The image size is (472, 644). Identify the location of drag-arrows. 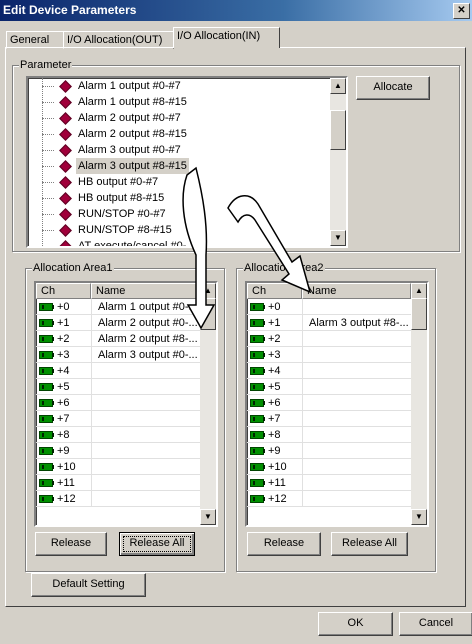
(247, 248).